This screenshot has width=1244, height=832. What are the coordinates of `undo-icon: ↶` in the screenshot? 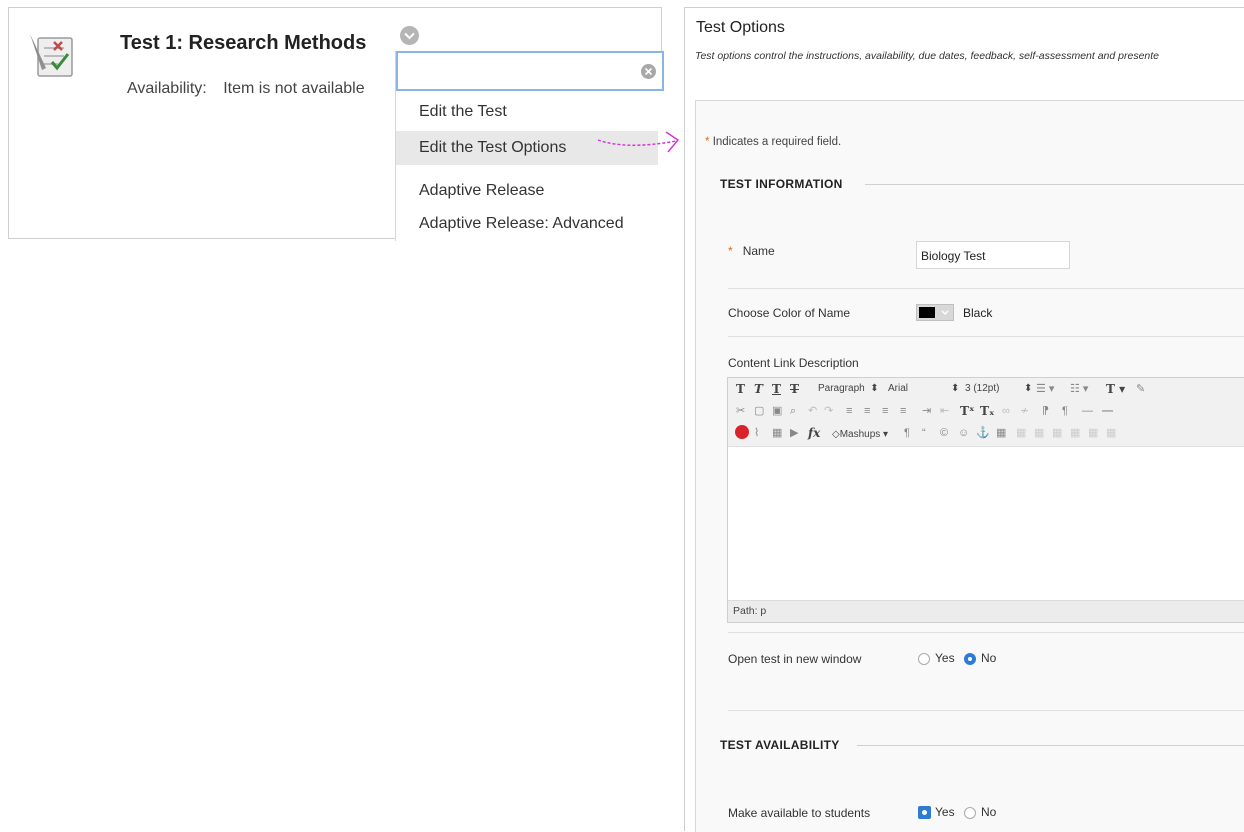 It's located at (812, 411).